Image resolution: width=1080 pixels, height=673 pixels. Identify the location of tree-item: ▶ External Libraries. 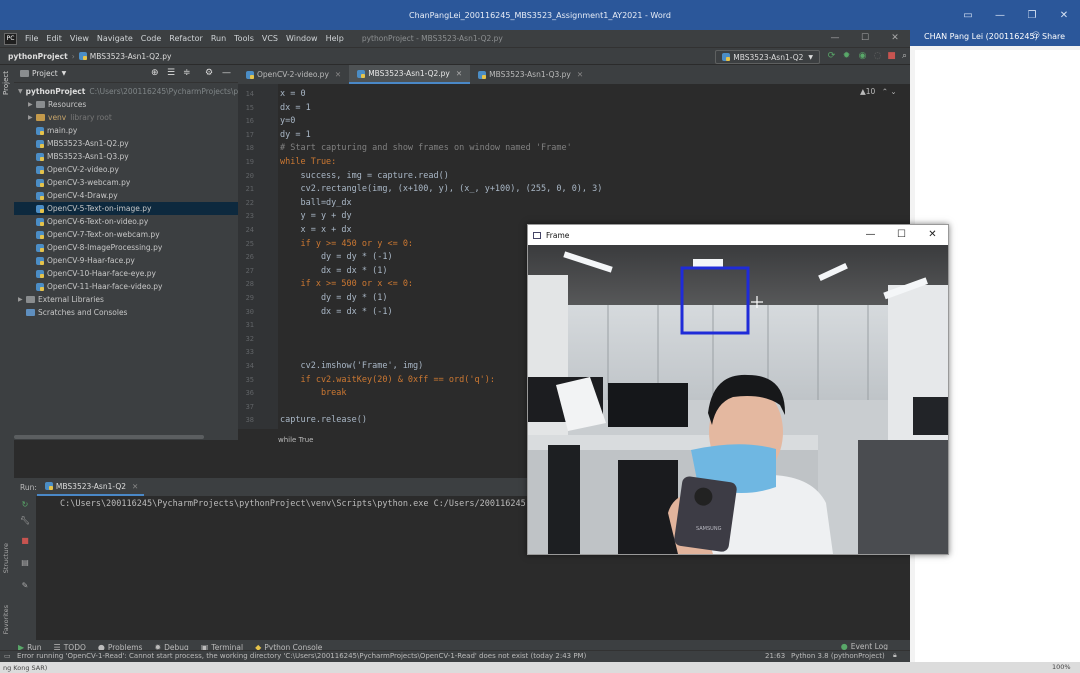
(126, 299).